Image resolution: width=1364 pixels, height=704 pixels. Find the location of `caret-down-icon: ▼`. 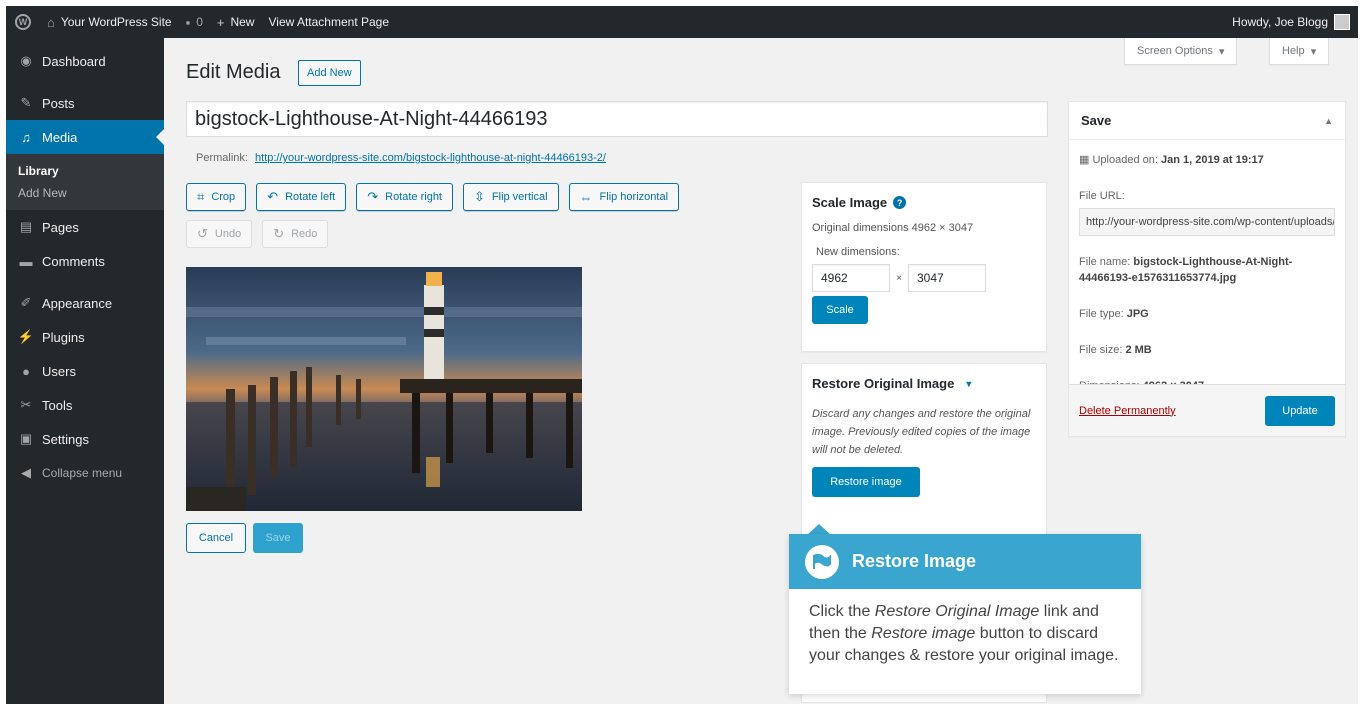

caret-down-icon: ▼ is located at coordinates (969, 383).